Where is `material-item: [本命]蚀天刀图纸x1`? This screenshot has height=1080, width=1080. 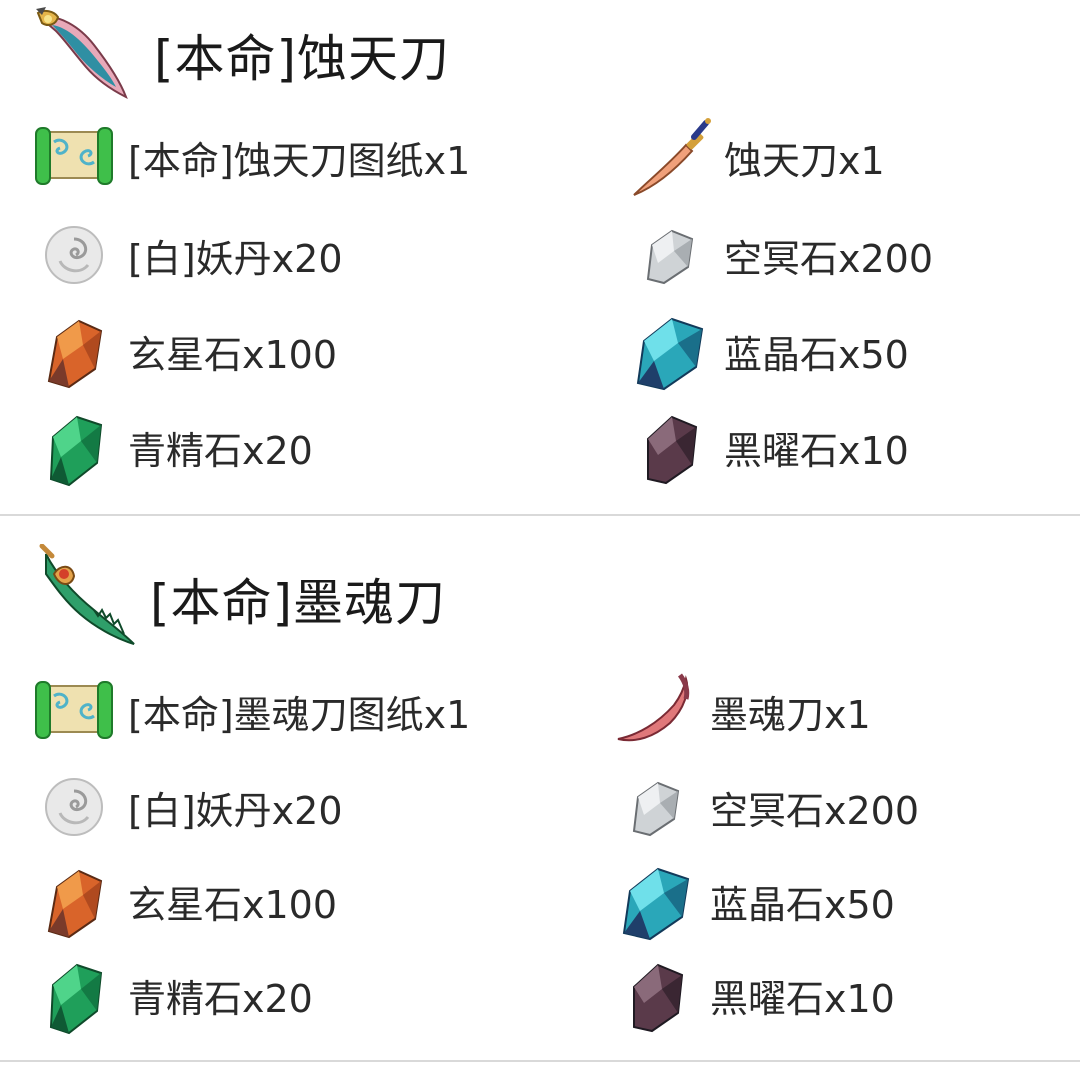 material-item: [本命]蚀天刀图纸x1 is located at coordinates (251, 157).